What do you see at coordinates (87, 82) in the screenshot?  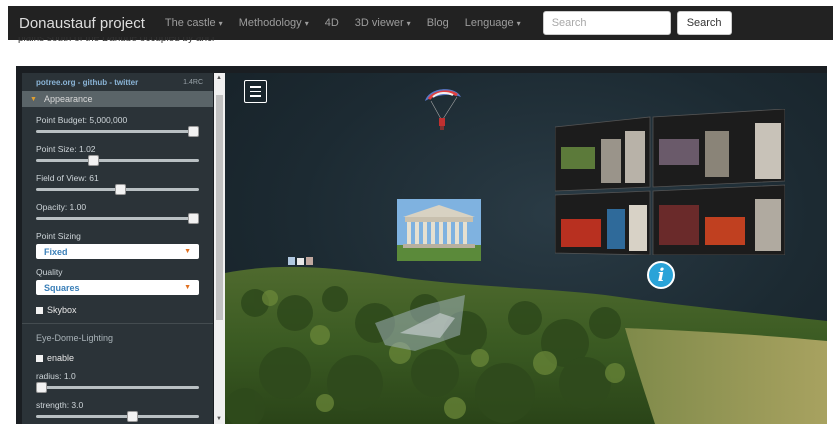 I see `potree-links: potree.org - github - twitter` at bounding box center [87, 82].